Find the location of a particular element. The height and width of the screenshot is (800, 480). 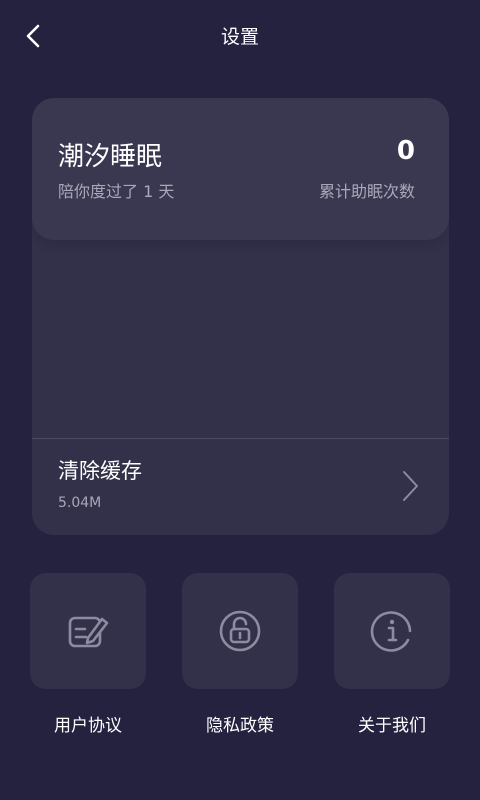

privacy-policy-item: 隐私政策 is located at coordinates (240, 654).